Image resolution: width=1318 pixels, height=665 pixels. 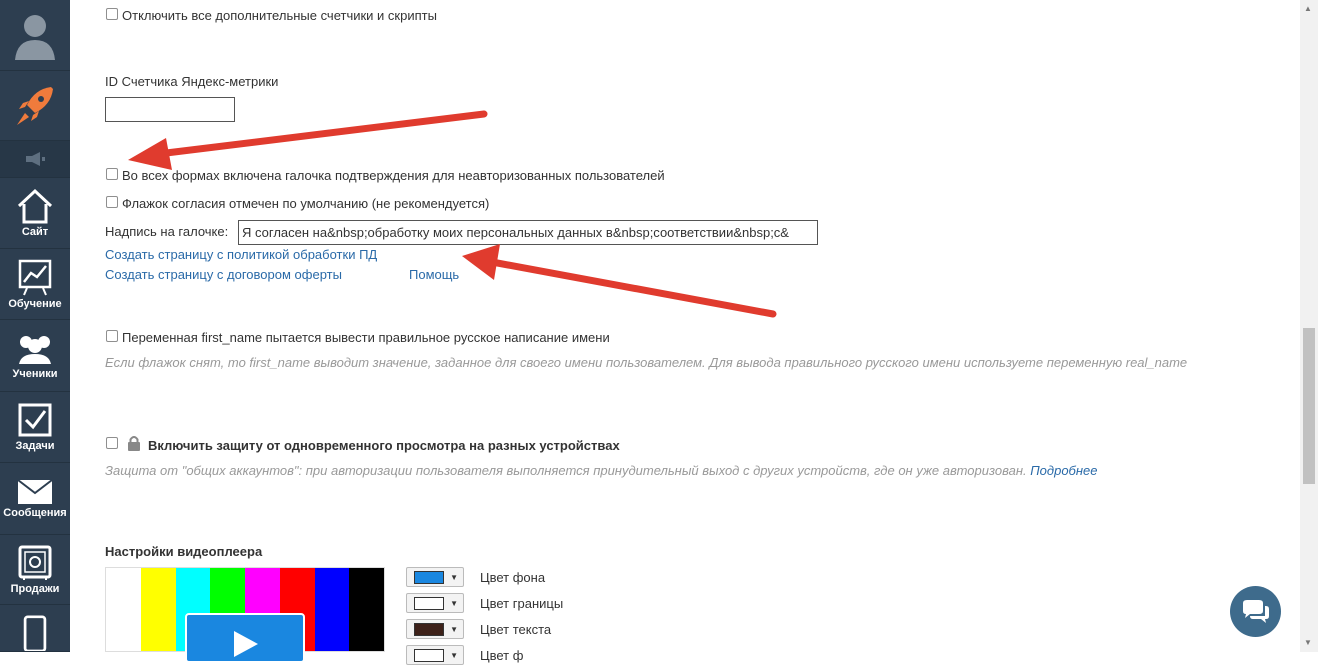 I want to click on chevron-down-icon: ▼, so click(x=454, y=655).